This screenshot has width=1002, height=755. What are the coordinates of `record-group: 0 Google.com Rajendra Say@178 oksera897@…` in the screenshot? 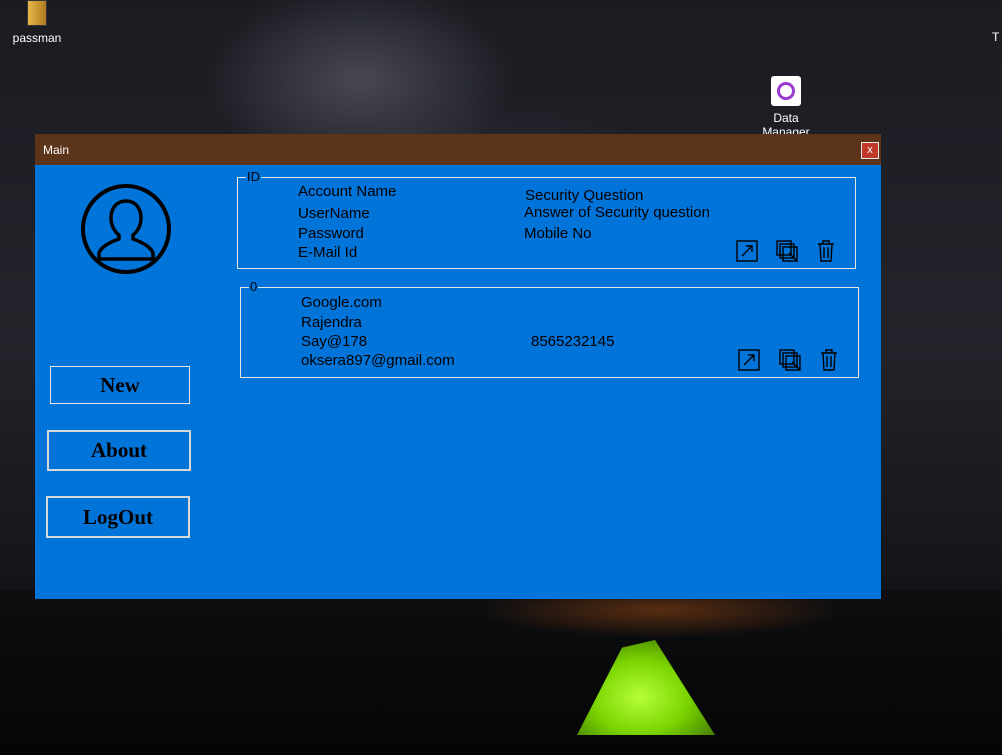 It's located at (549, 329).